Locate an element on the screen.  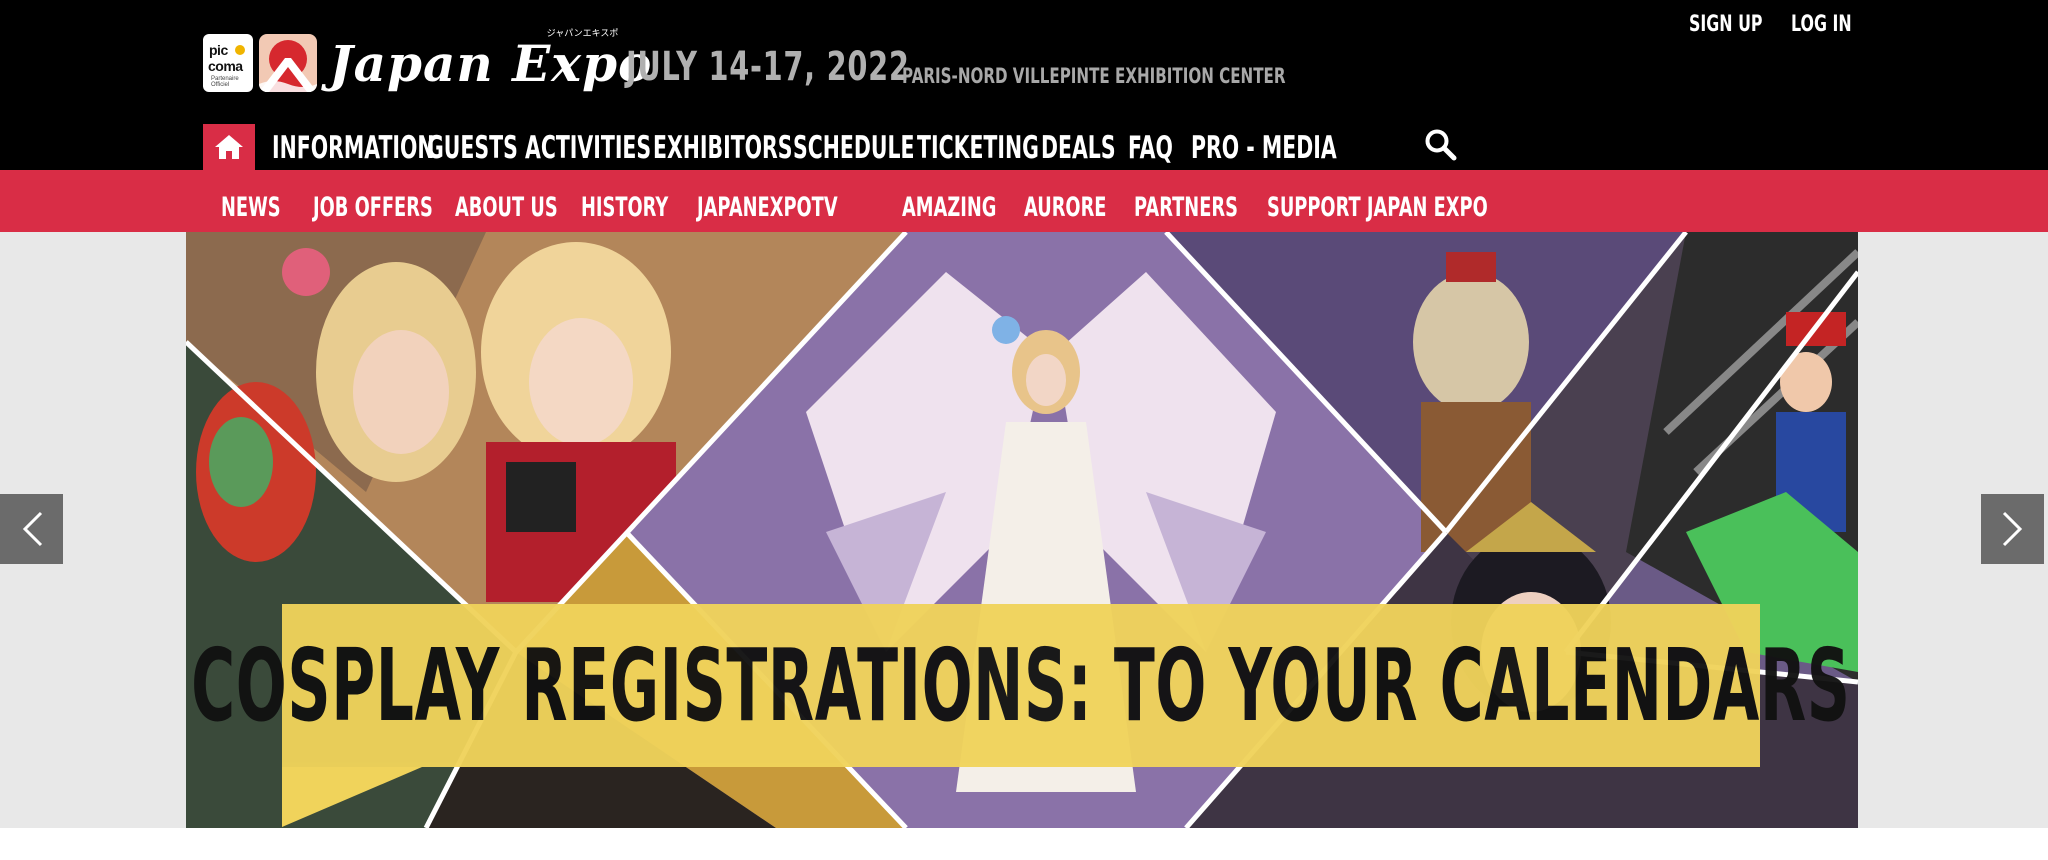
sub-nav-aurore: AURORE is located at coordinates (1065, 207).